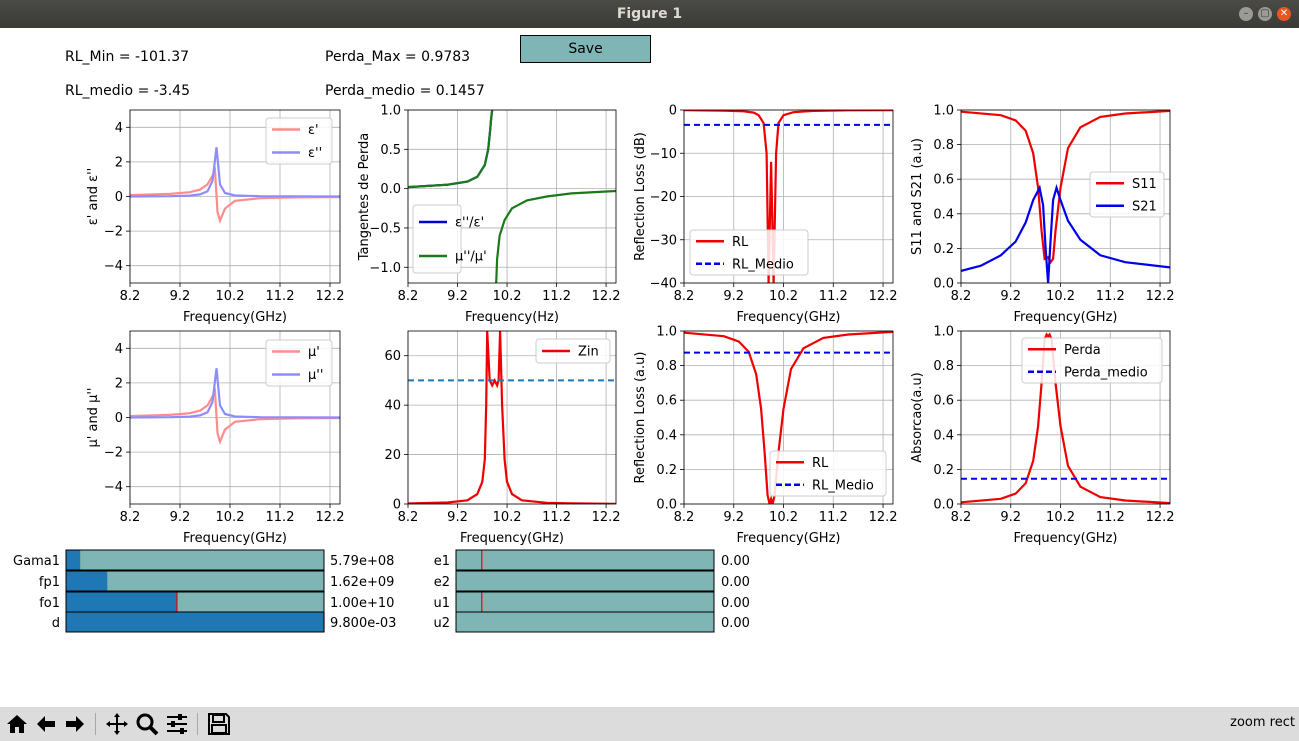 The width and height of the screenshot is (1299, 741). What do you see at coordinates (362, 561) in the screenshot?
I see `slider-value: 5.79e+08` at bounding box center [362, 561].